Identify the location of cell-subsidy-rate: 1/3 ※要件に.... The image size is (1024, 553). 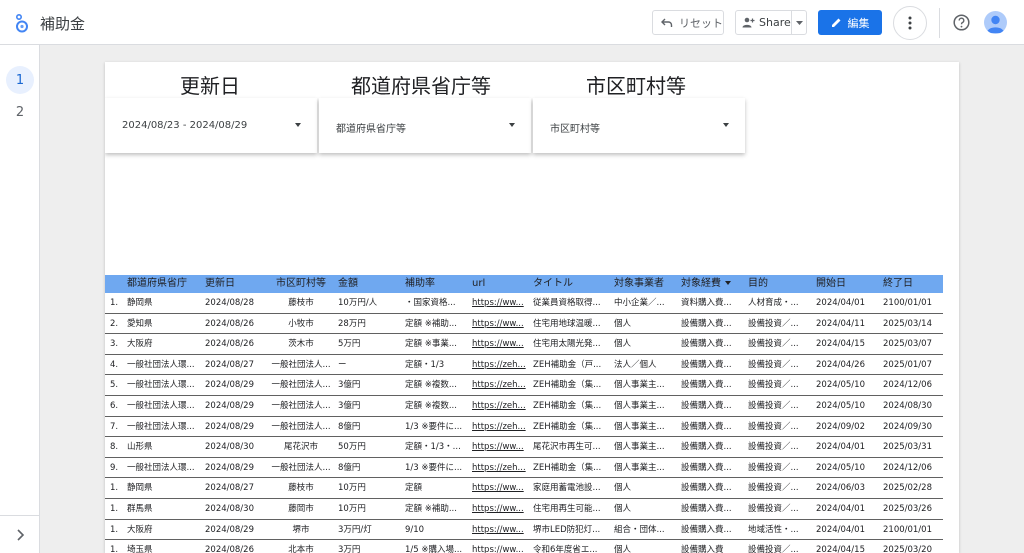
(434, 467).